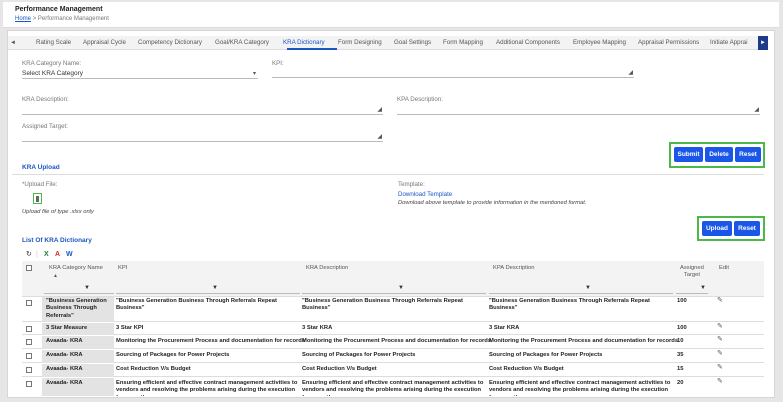 Image resolution: width=783 pixels, height=402 pixels. I want to click on tab-additional-components: Additional Components, so click(528, 42).